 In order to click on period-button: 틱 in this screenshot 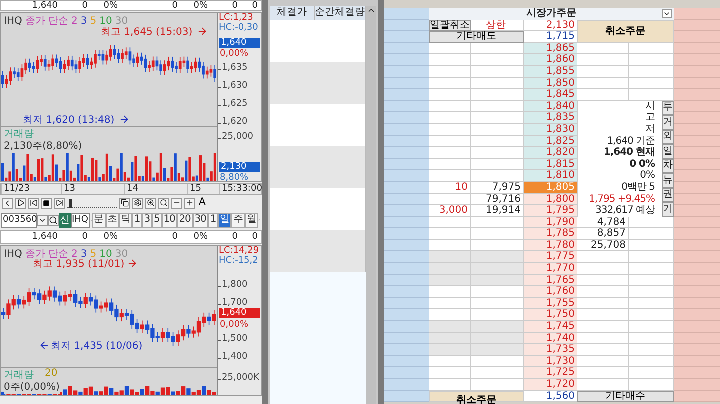, I will do `click(125, 220)`.